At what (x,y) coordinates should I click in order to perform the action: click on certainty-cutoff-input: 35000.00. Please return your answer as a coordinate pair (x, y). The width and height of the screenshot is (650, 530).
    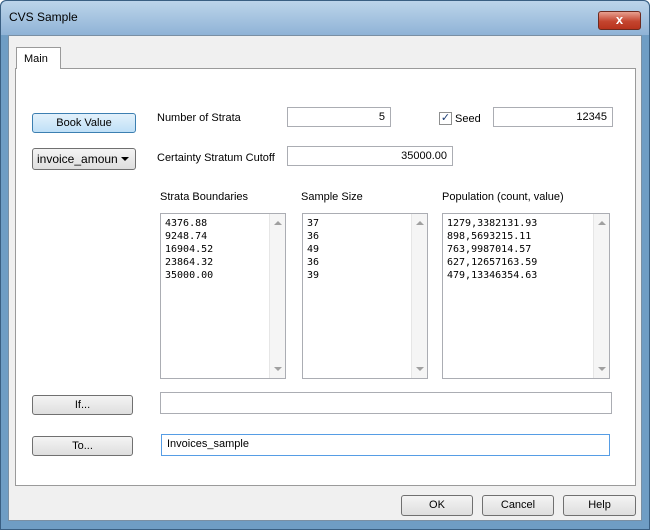
    Looking at the image, I should click on (370, 156).